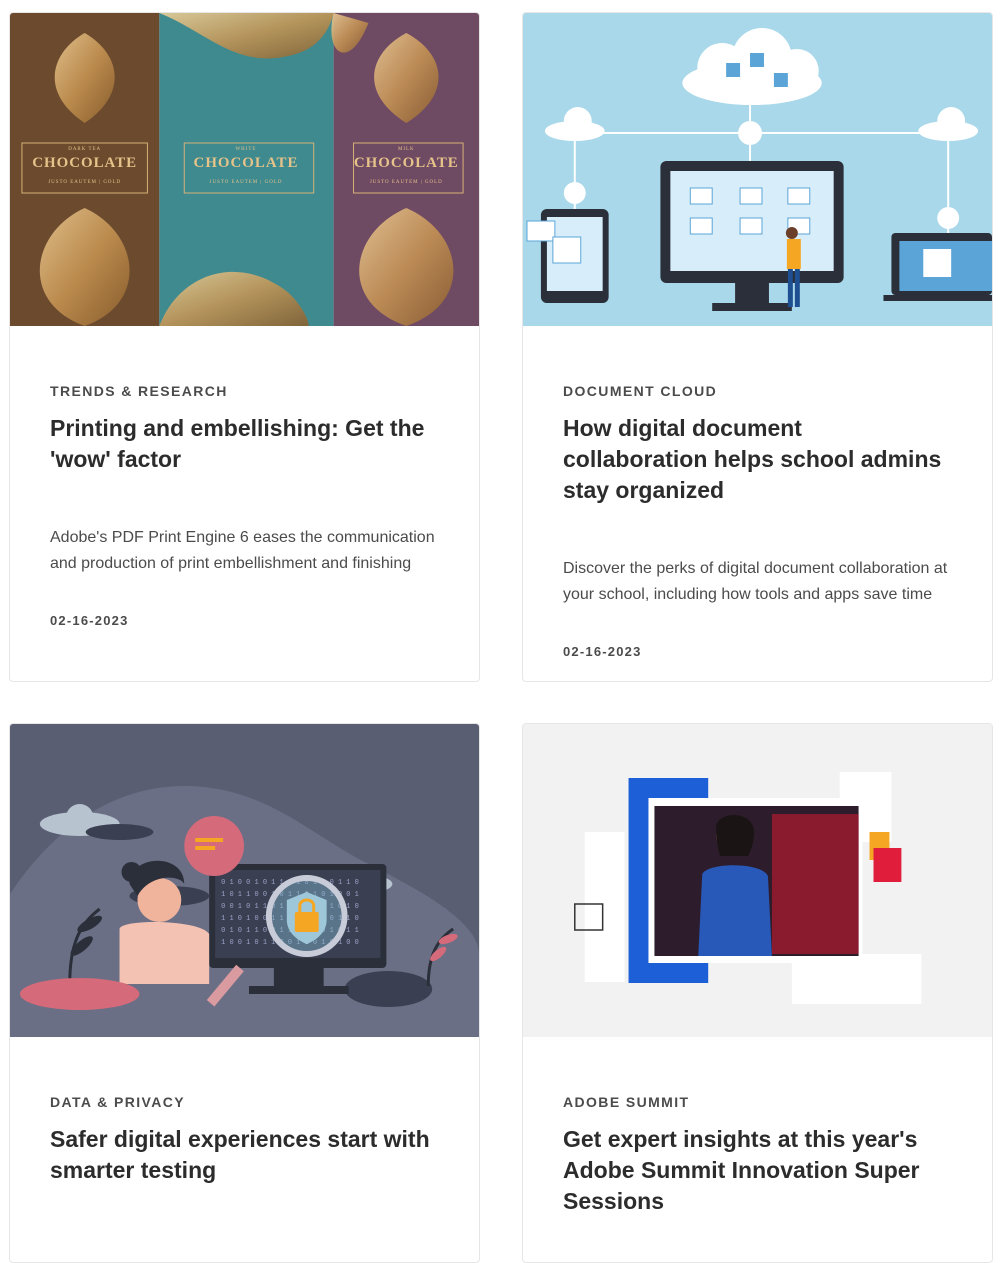 Image resolution: width=1000 pixels, height=1263 pixels. I want to click on article-category: DOCUMENT CLOUD, so click(640, 391).